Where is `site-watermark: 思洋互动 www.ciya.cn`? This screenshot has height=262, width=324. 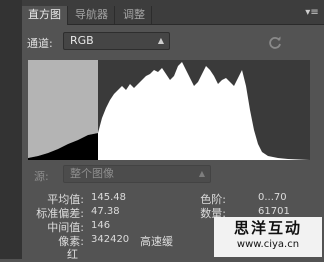 site-watermark: 思洋互动 www.ciya.cn is located at coordinates (268, 237).